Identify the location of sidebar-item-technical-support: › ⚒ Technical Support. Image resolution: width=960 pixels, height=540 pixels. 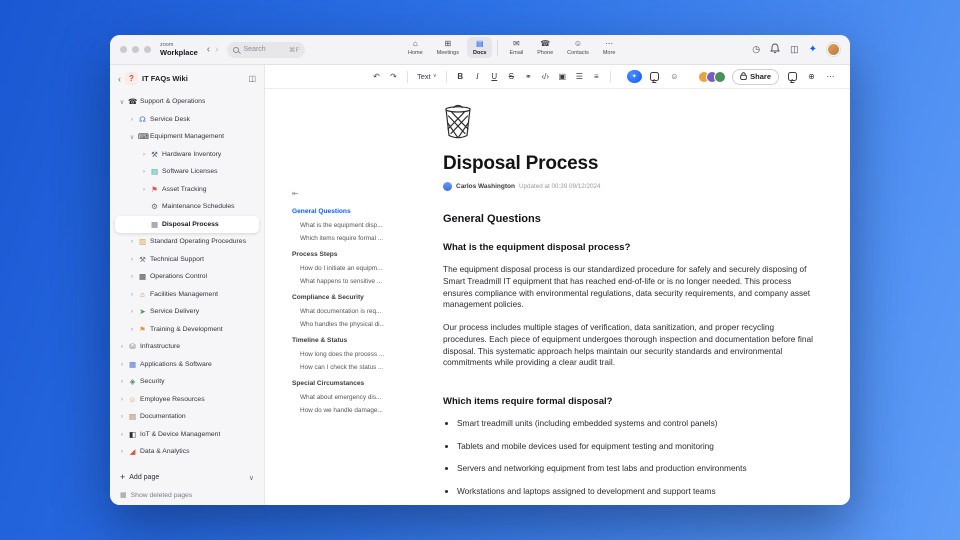
(187, 260).